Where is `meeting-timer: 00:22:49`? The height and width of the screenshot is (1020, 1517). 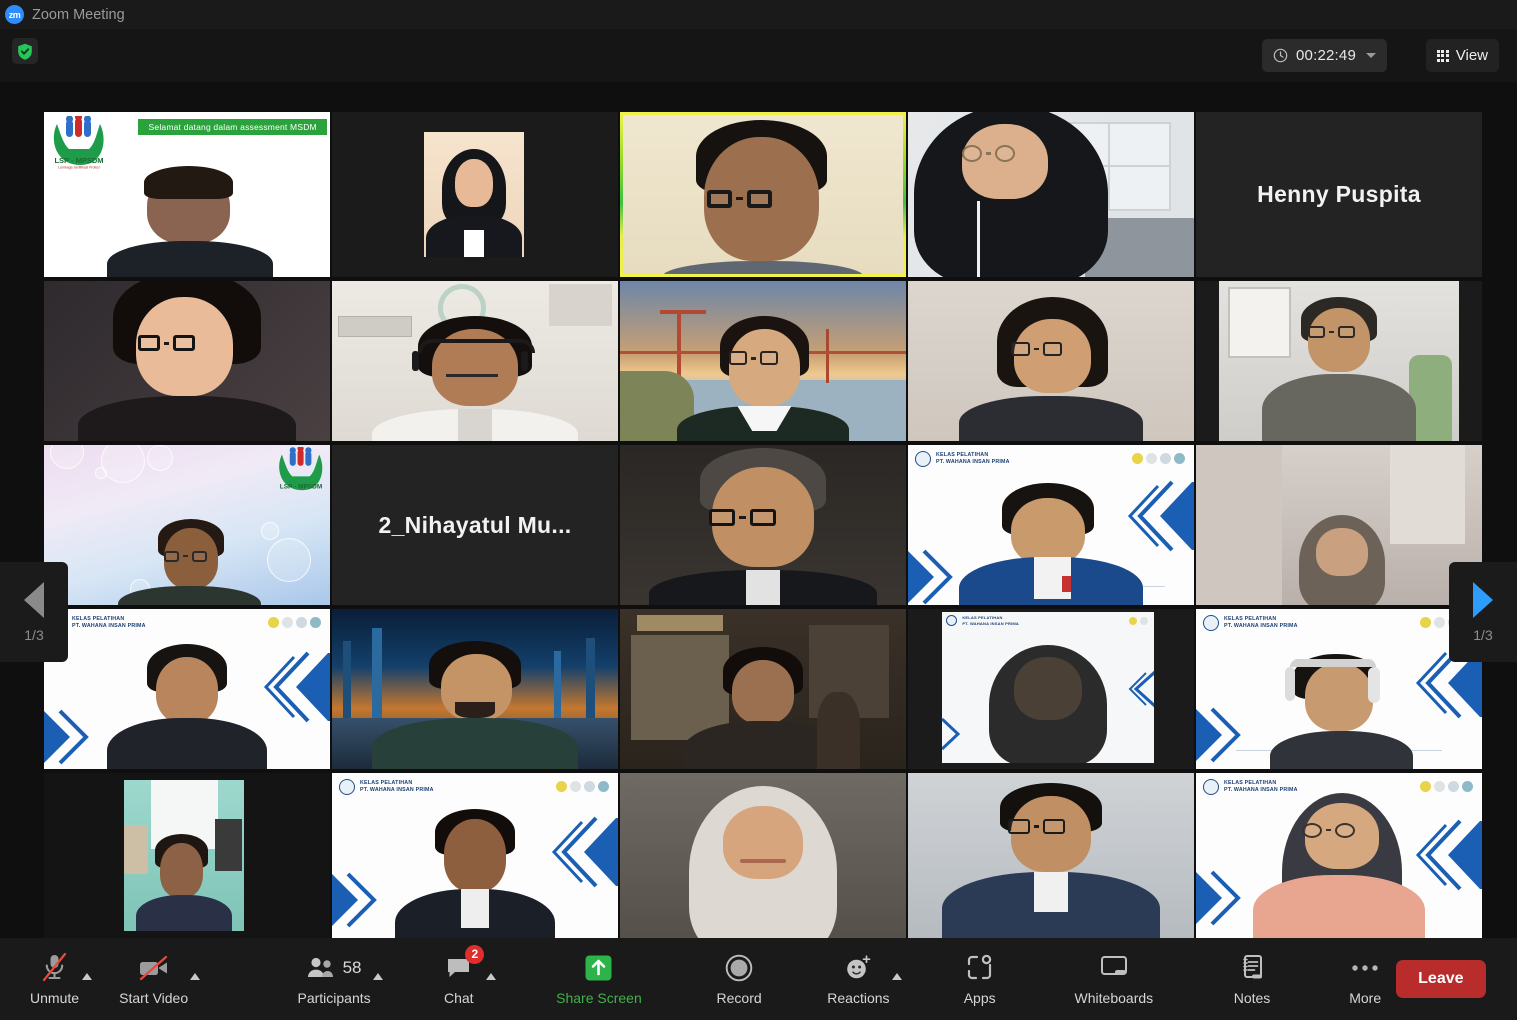 meeting-timer: 00:22:49 is located at coordinates (1324, 55).